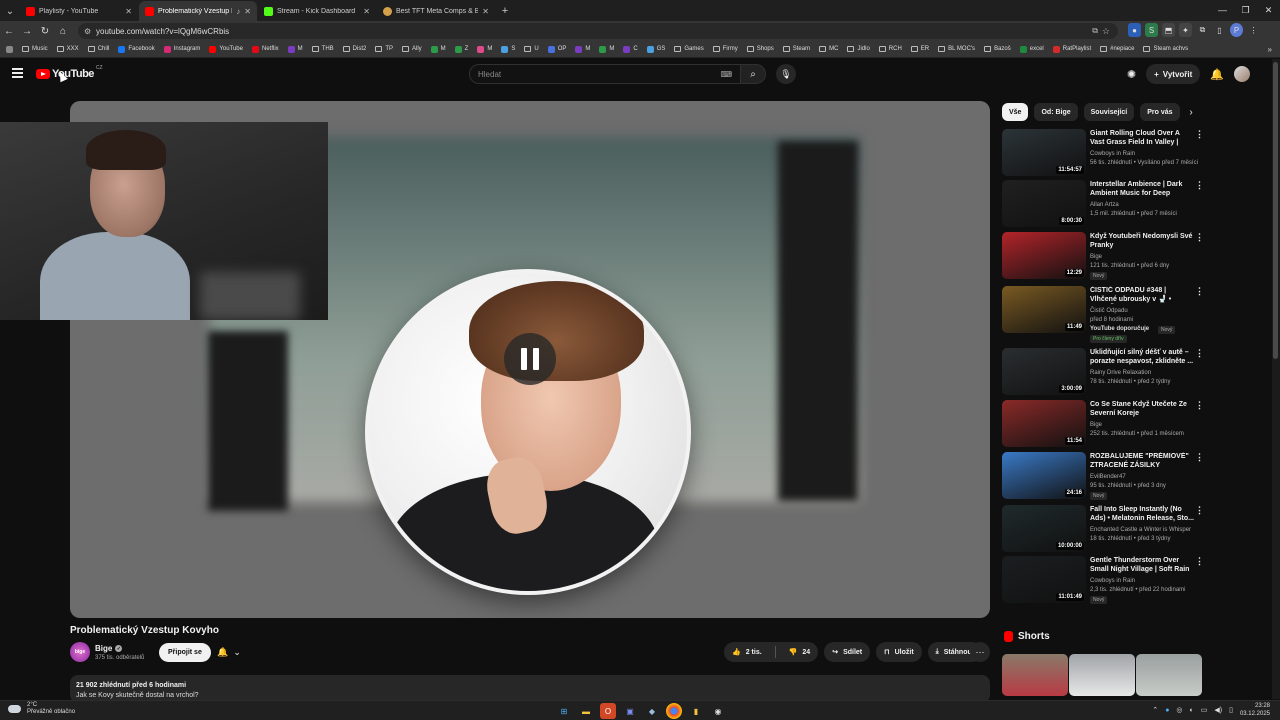 The height and width of the screenshot is (720, 1280). Describe the element at coordinates (508, 49) in the screenshot. I see `bookmark-item: S` at that location.